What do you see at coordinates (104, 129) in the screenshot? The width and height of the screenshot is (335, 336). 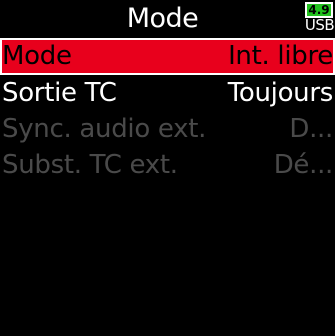 I see `menu-item-label: Sync. audio ext.` at bounding box center [104, 129].